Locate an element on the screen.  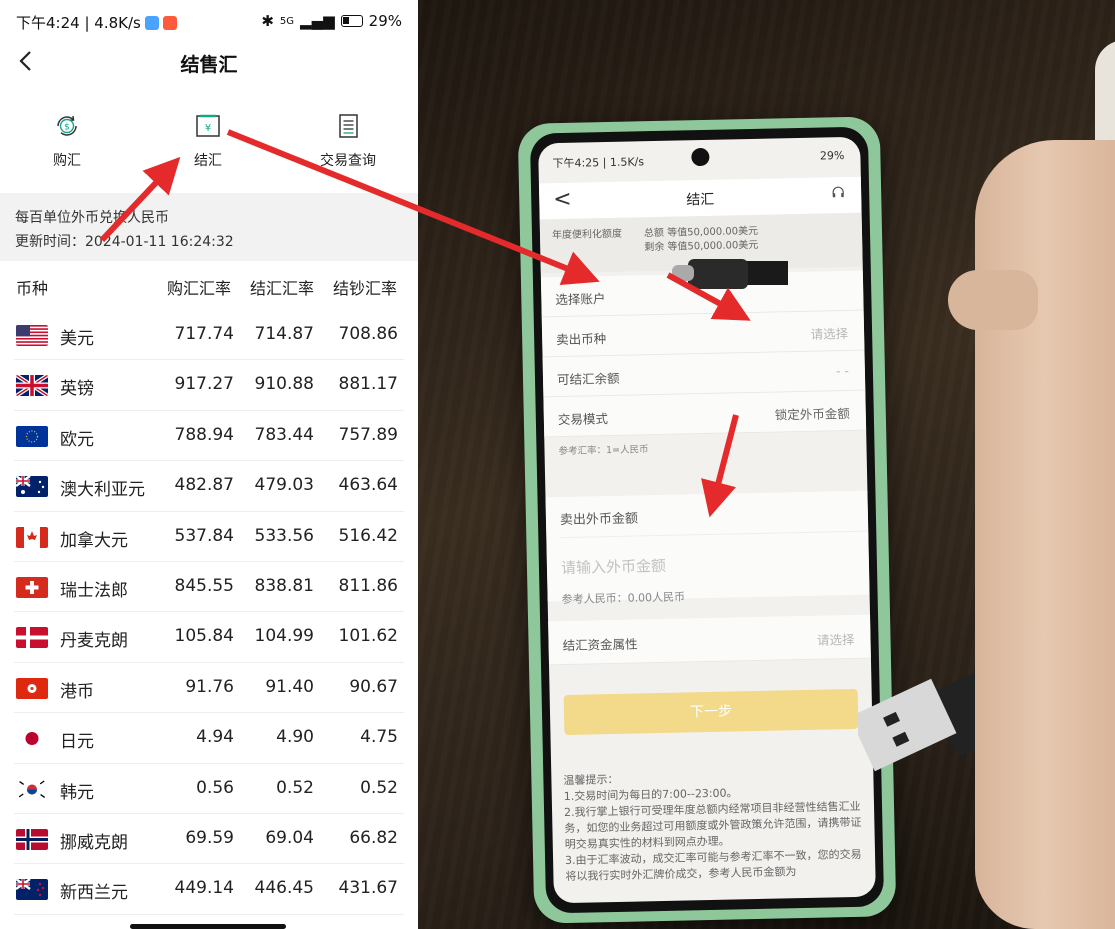
currency-name: 加拿大元 is located at coordinates (94, 540).